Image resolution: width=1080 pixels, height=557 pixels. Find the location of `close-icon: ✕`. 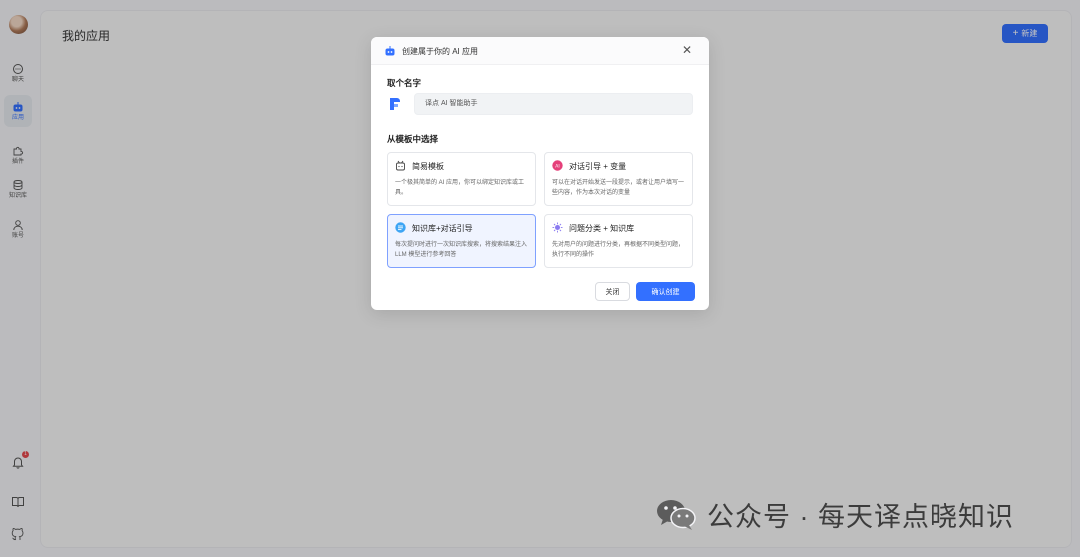

close-icon: ✕ is located at coordinates (687, 50).